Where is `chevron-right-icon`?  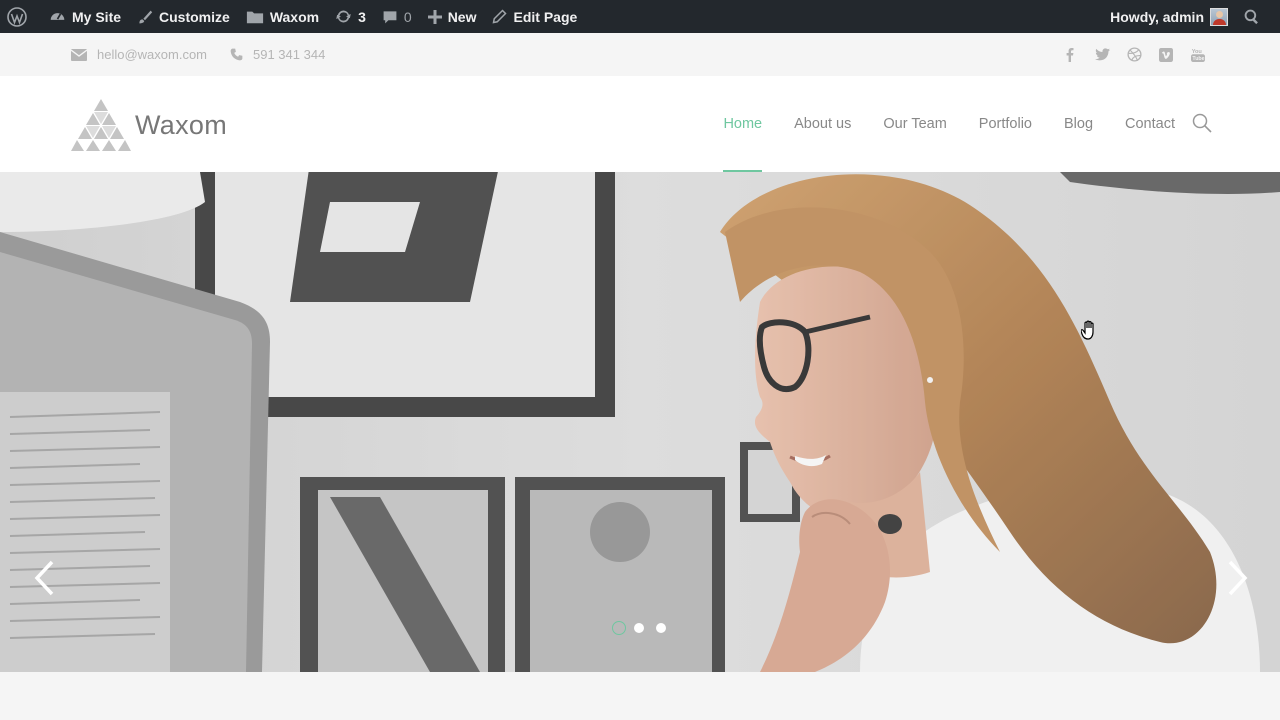 chevron-right-icon is located at coordinates (1238, 578).